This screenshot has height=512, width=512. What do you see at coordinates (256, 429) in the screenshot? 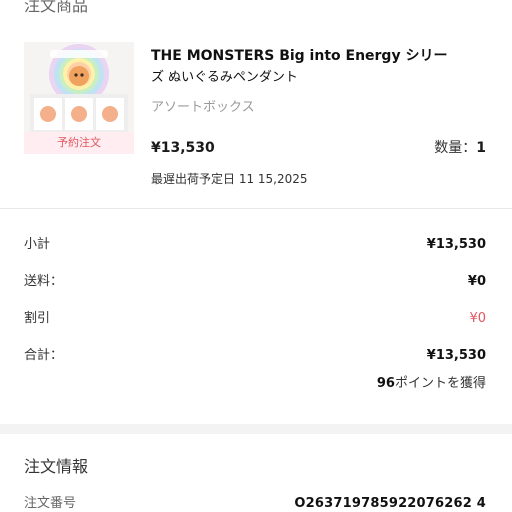
I see `section-separator` at bounding box center [256, 429].